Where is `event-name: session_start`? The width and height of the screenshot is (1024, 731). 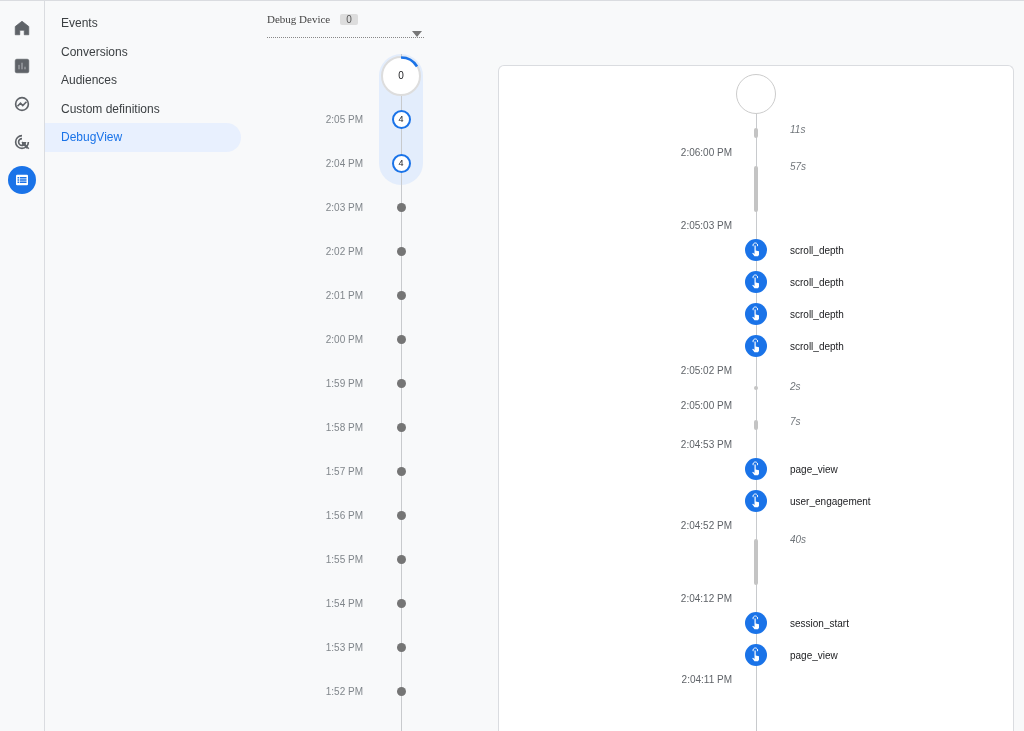 event-name: session_start is located at coordinates (814, 623).